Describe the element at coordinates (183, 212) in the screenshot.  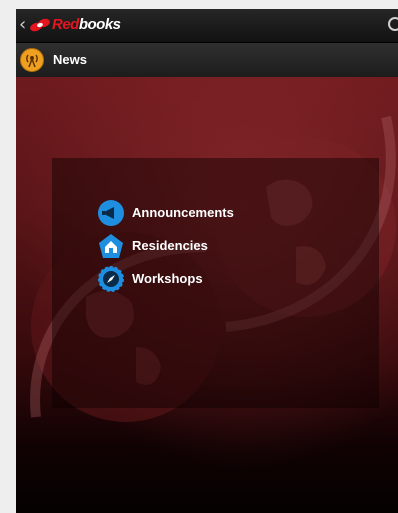
I see `menu-item-label: Announcements` at that location.